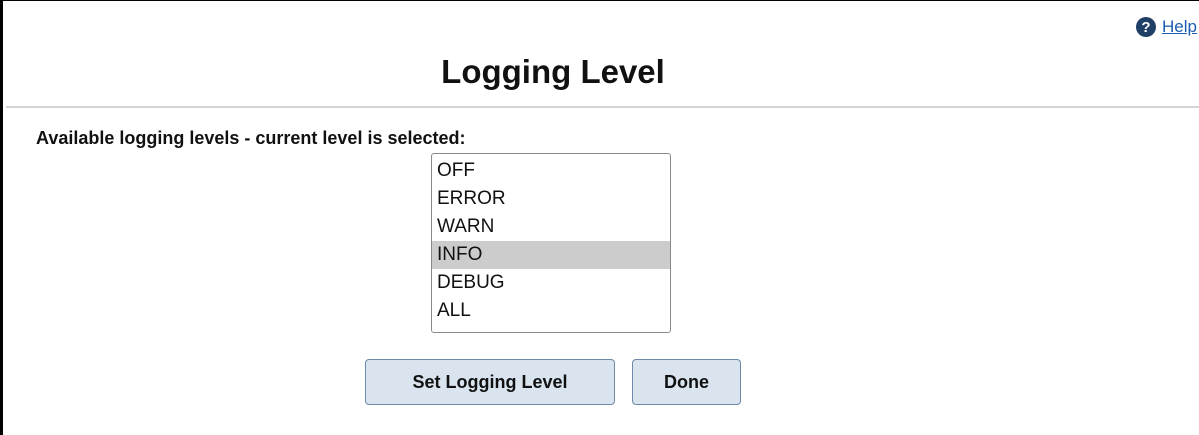 The width and height of the screenshot is (1199, 435). What do you see at coordinates (490, 382) in the screenshot?
I see `set-logging-level-button: Set Logging Level` at bounding box center [490, 382].